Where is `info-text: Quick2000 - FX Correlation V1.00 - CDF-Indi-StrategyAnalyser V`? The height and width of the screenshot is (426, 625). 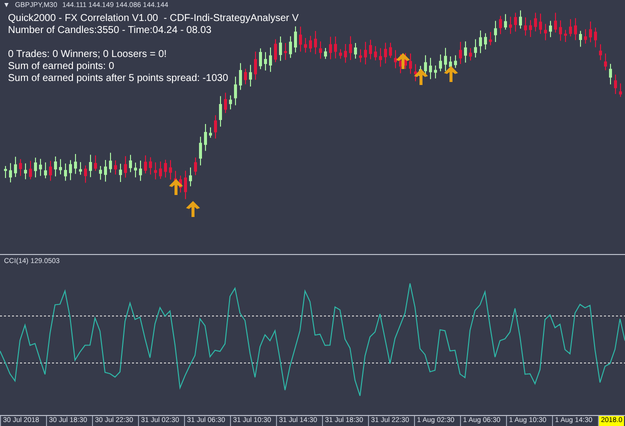
info-text: Quick2000 - FX Correlation V1.00 - CDF-Indi-StrategyAnalyser V is located at coordinates (153, 19).